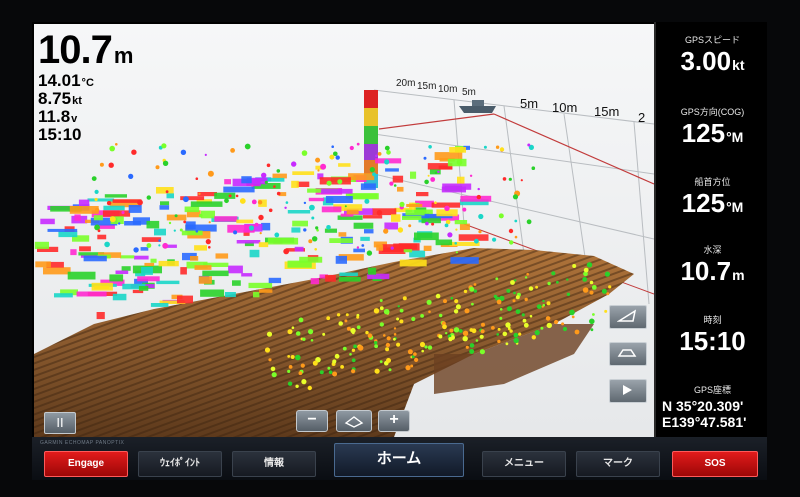  Describe the element at coordinates (735, 137) in the screenshot. I see `gps-cog-unit: °M` at that location.